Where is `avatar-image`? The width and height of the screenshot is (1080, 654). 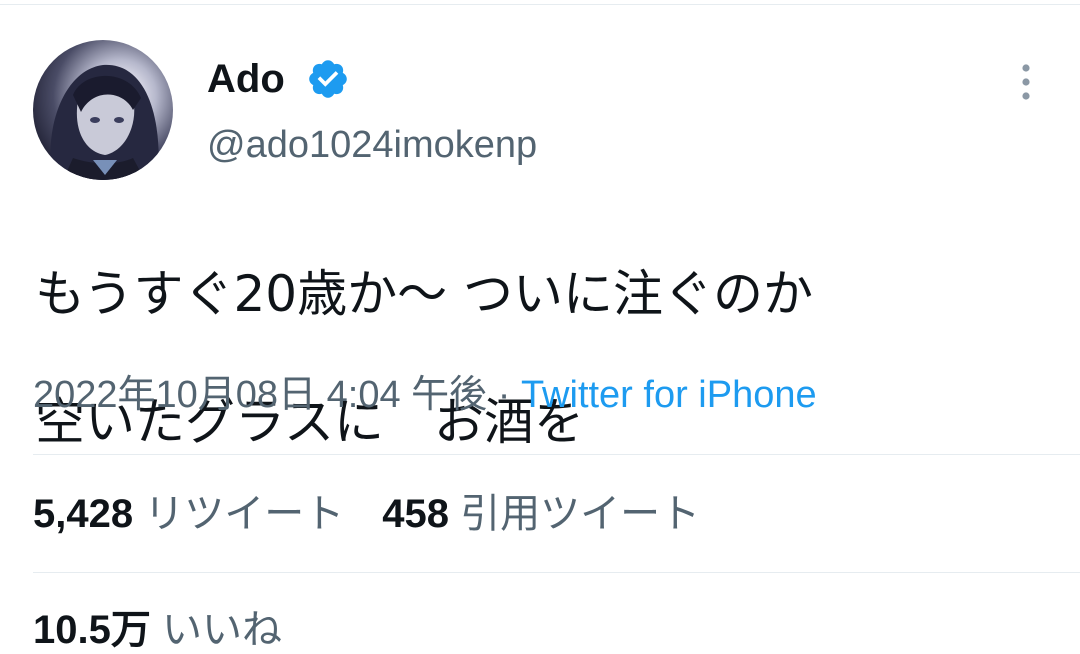
avatar-image is located at coordinates (104, 122).